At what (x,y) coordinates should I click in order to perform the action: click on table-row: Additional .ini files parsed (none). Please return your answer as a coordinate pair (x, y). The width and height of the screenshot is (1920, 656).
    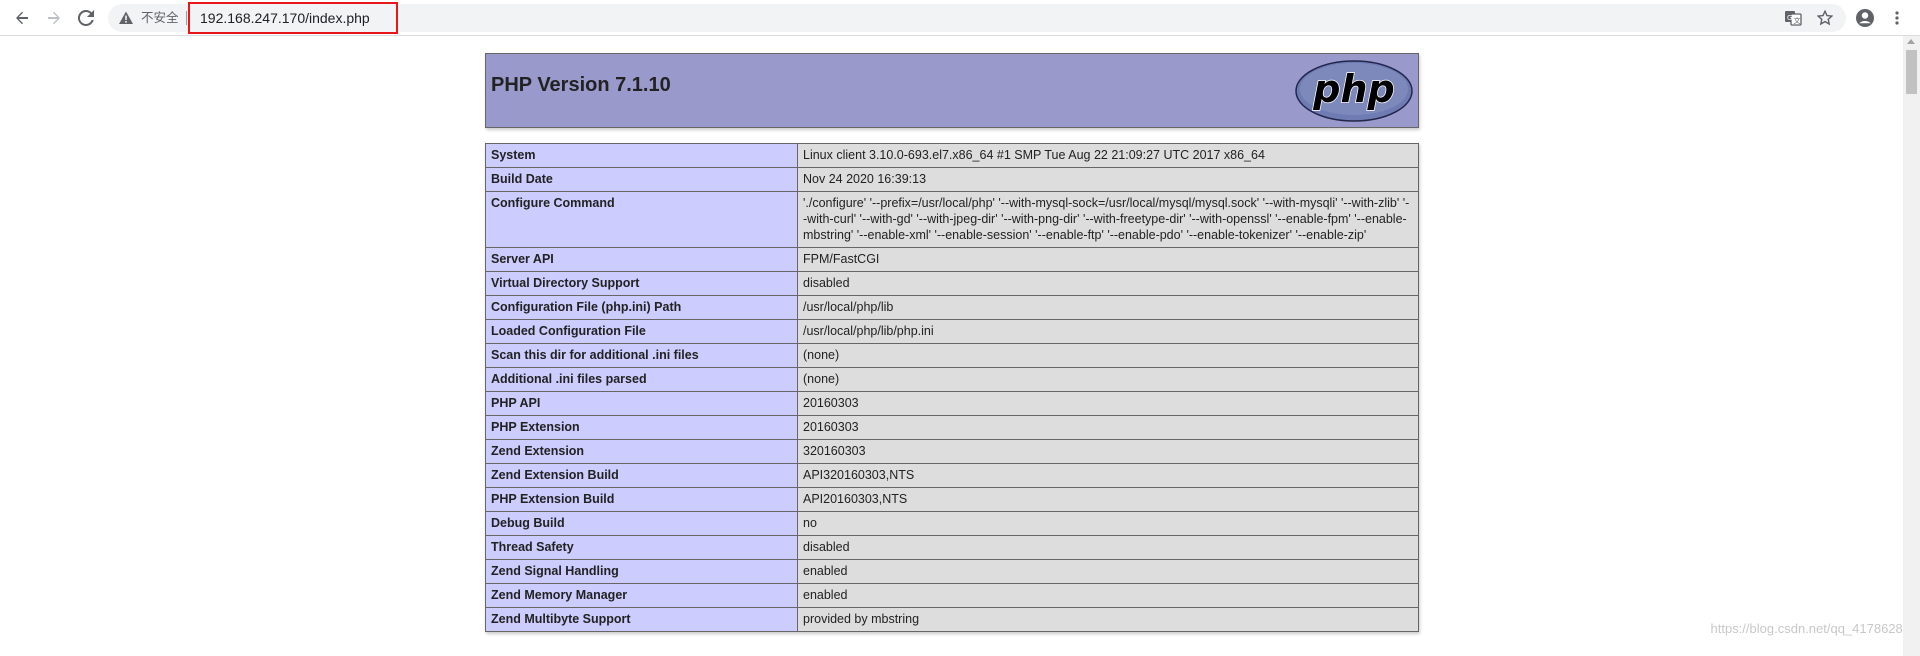
    Looking at the image, I should click on (952, 379).